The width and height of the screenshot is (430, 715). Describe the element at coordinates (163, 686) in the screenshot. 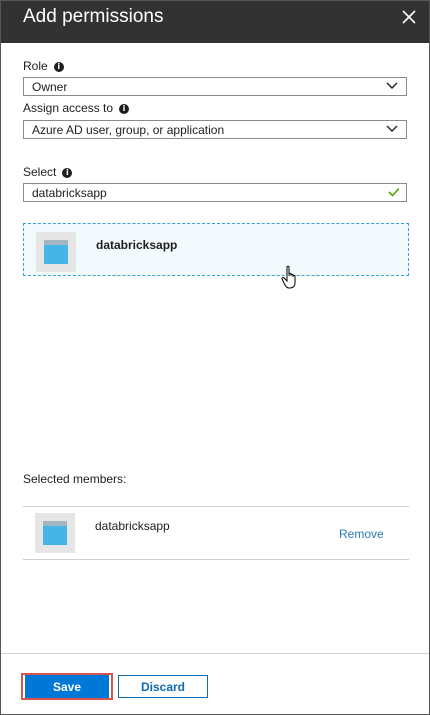

I see `discard-button: Discard` at that location.